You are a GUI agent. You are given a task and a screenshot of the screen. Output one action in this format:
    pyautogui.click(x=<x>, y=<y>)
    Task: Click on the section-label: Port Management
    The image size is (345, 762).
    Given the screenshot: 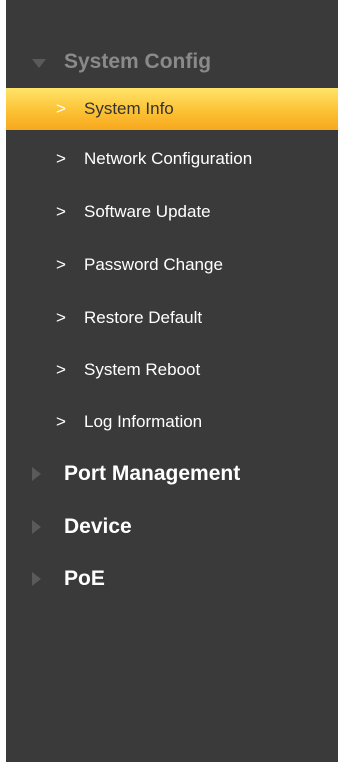 What is the action you would take?
    pyautogui.click(x=152, y=473)
    